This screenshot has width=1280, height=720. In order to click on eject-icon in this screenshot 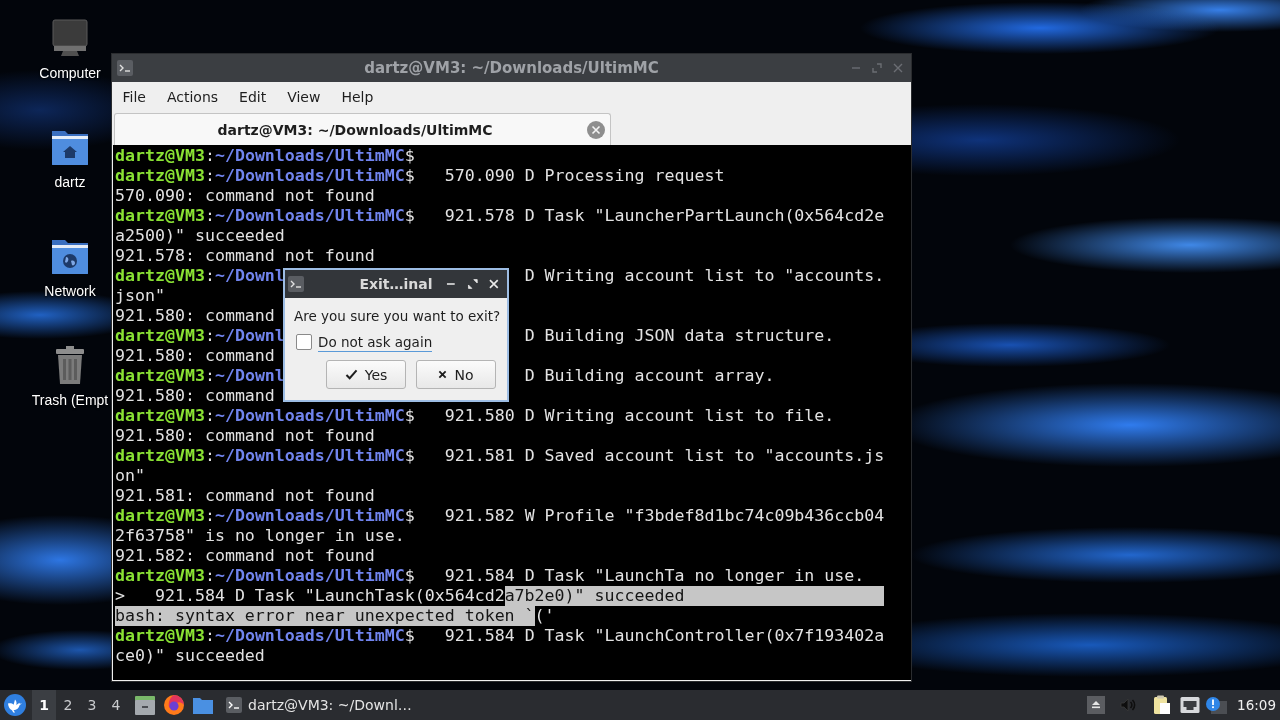, I will do `click(1096, 705)`.